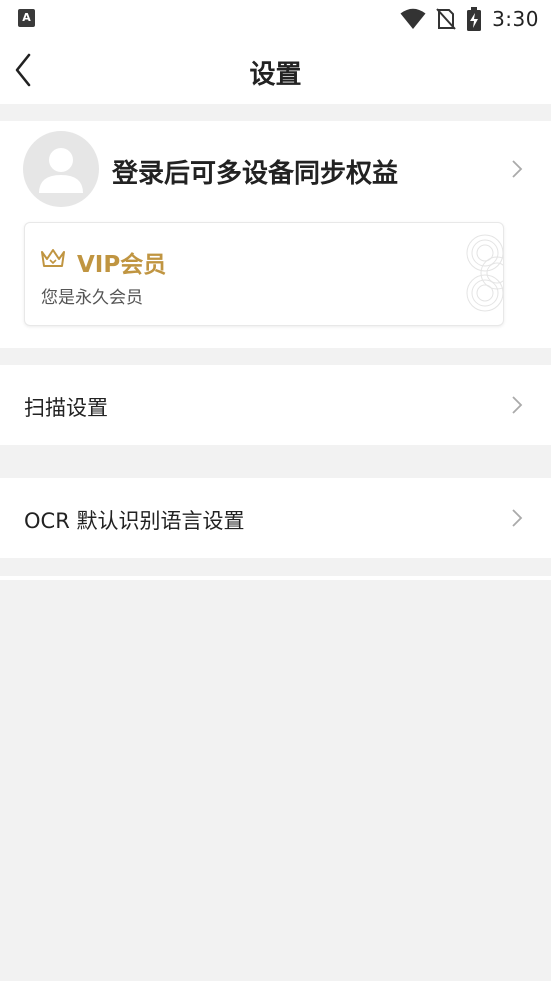 This screenshot has height=981, width=551. Describe the element at coordinates (134, 521) in the screenshot. I see `menu-item-label: OCR 默认识别语言设置` at that location.